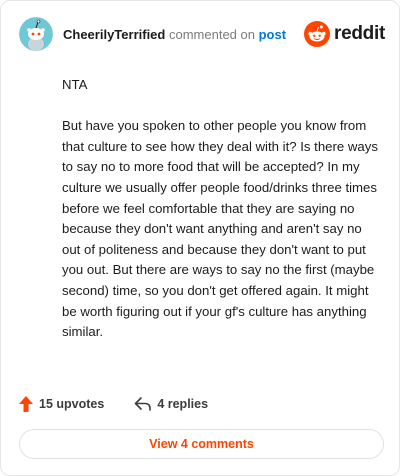 The height and width of the screenshot is (476, 400). I want to click on upvote-arrow-icon, so click(26, 404).